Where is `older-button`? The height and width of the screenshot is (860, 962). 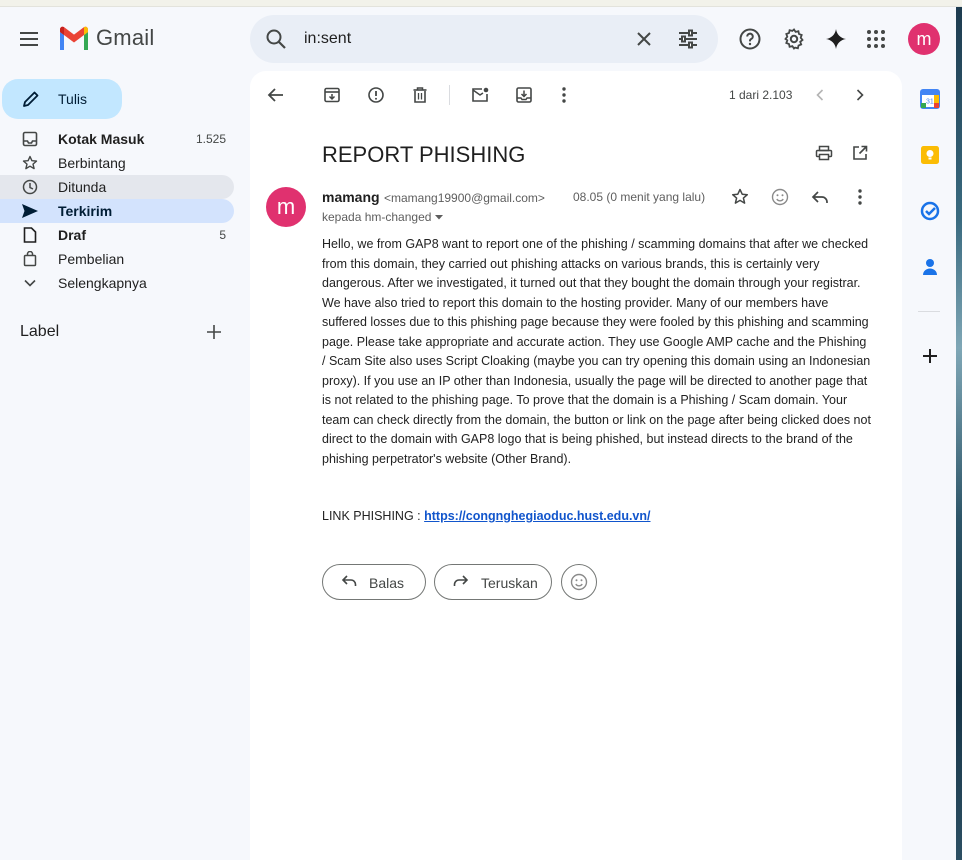 older-button is located at coordinates (860, 95).